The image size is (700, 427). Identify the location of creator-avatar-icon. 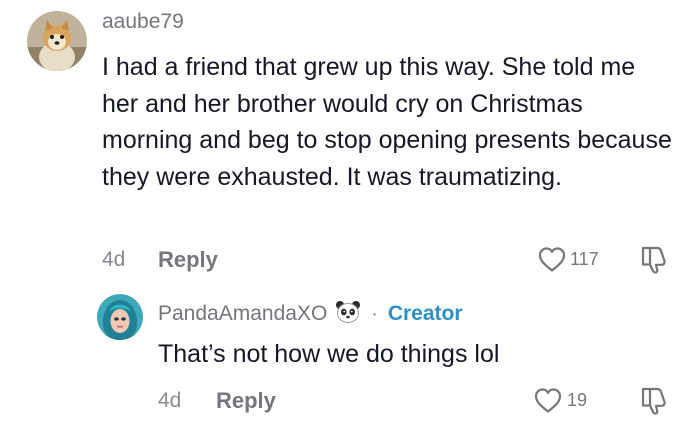
(120, 317).